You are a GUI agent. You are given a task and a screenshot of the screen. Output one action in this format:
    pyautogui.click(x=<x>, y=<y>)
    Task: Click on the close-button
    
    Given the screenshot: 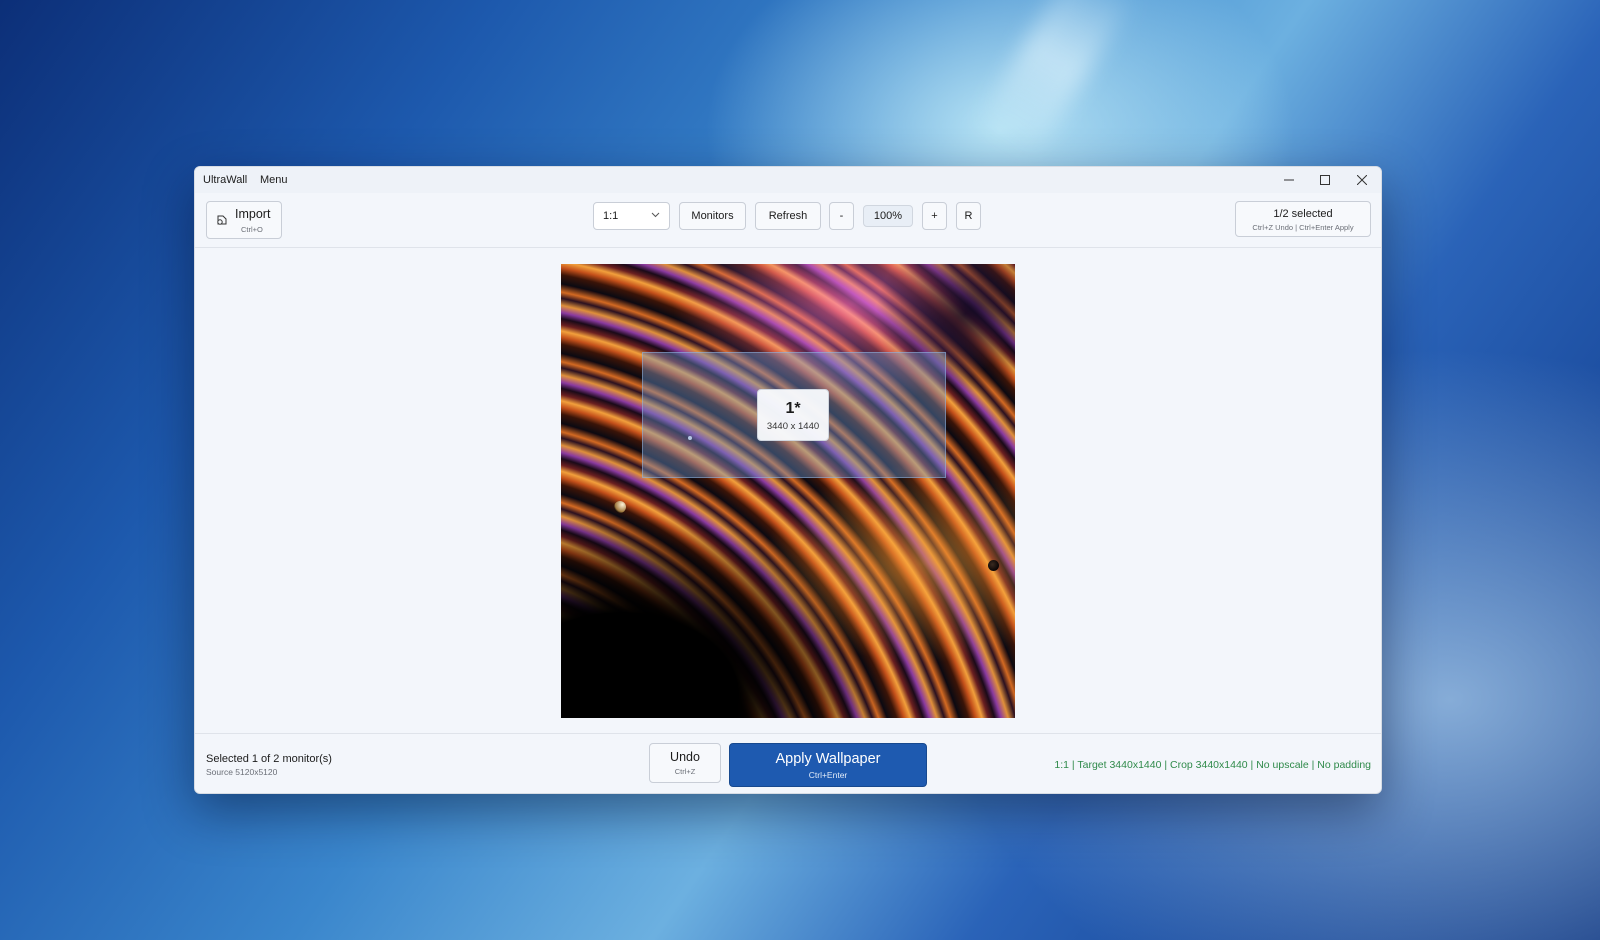 What is the action you would take?
    pyautogui.click(x=1362, y=180)
    